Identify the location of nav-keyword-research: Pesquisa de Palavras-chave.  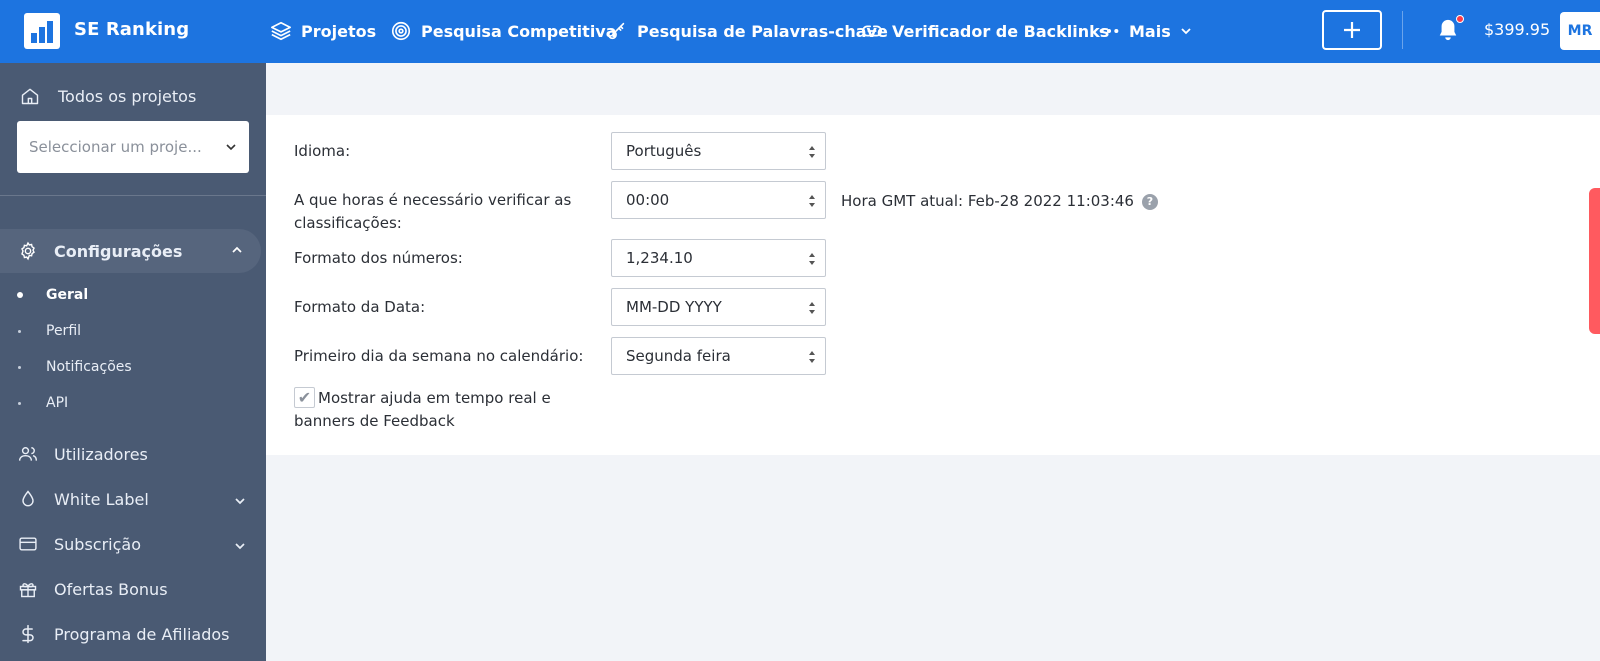
(747, 31).